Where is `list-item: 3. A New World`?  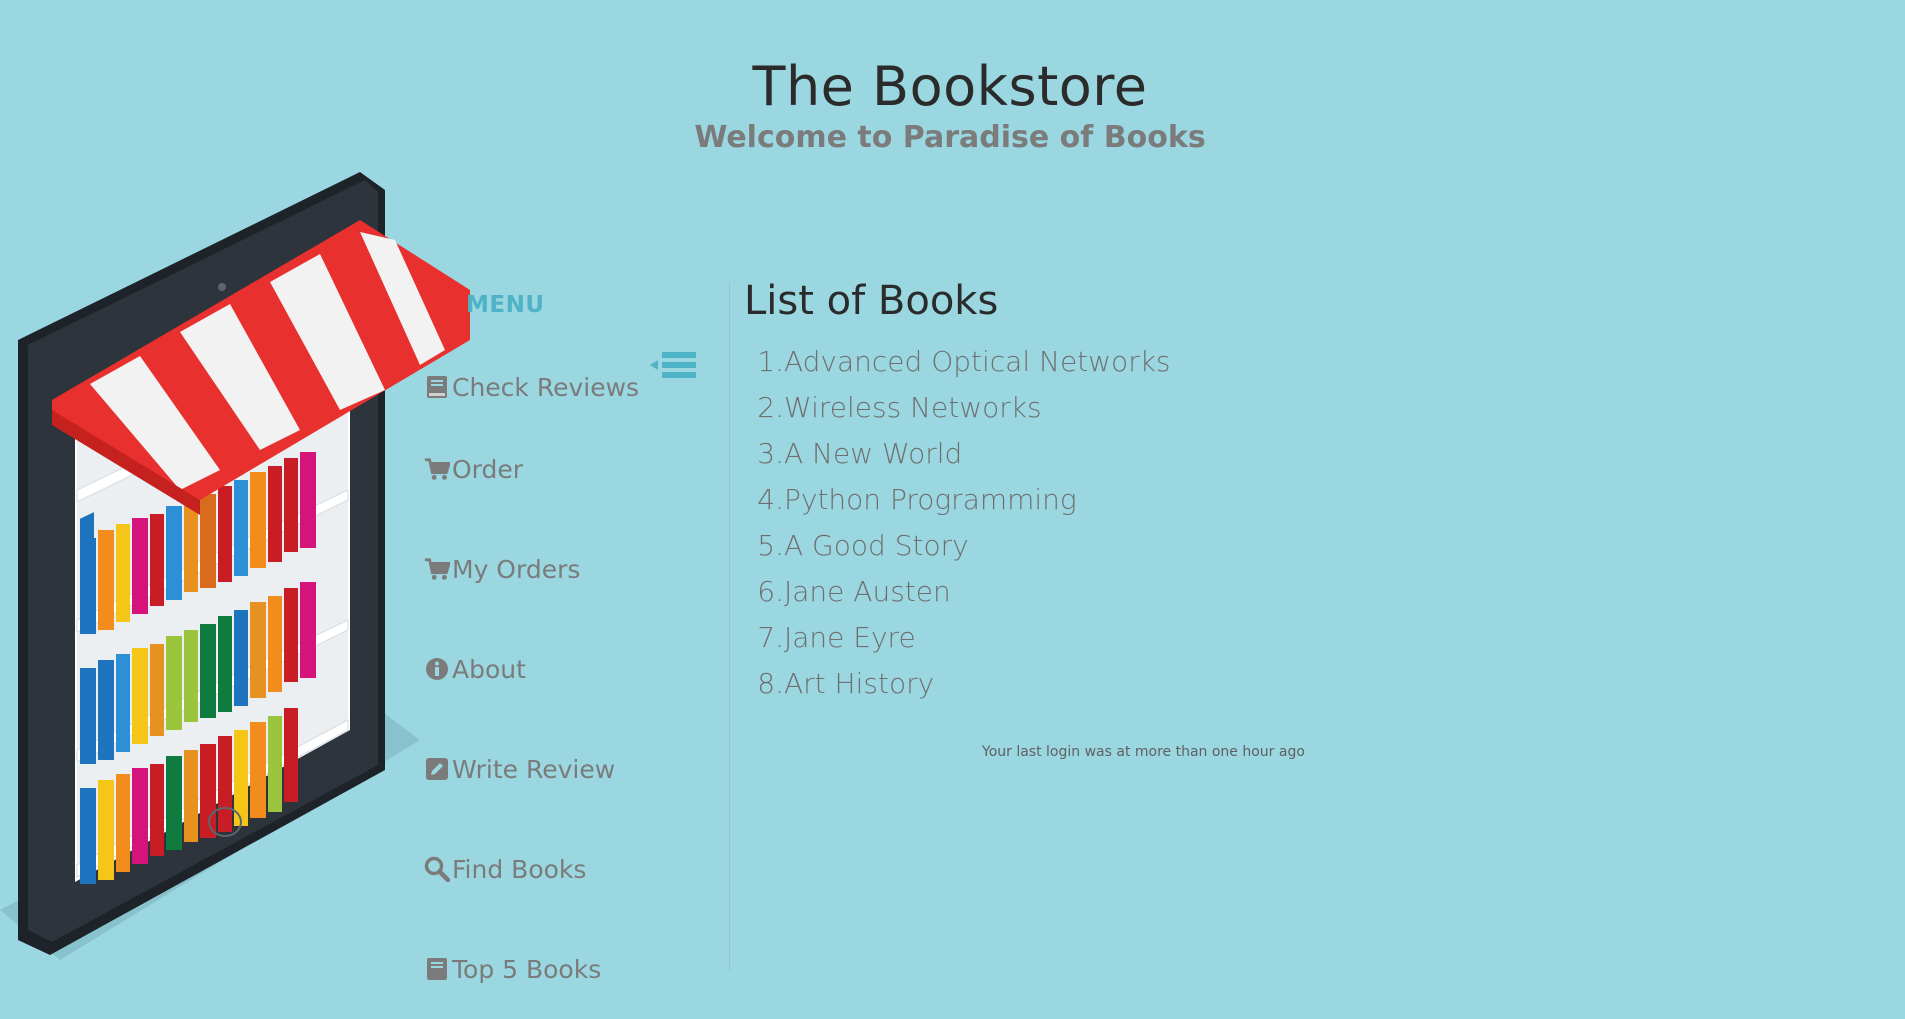 list-item: 3. A New World is located at coordinates (962, 453).